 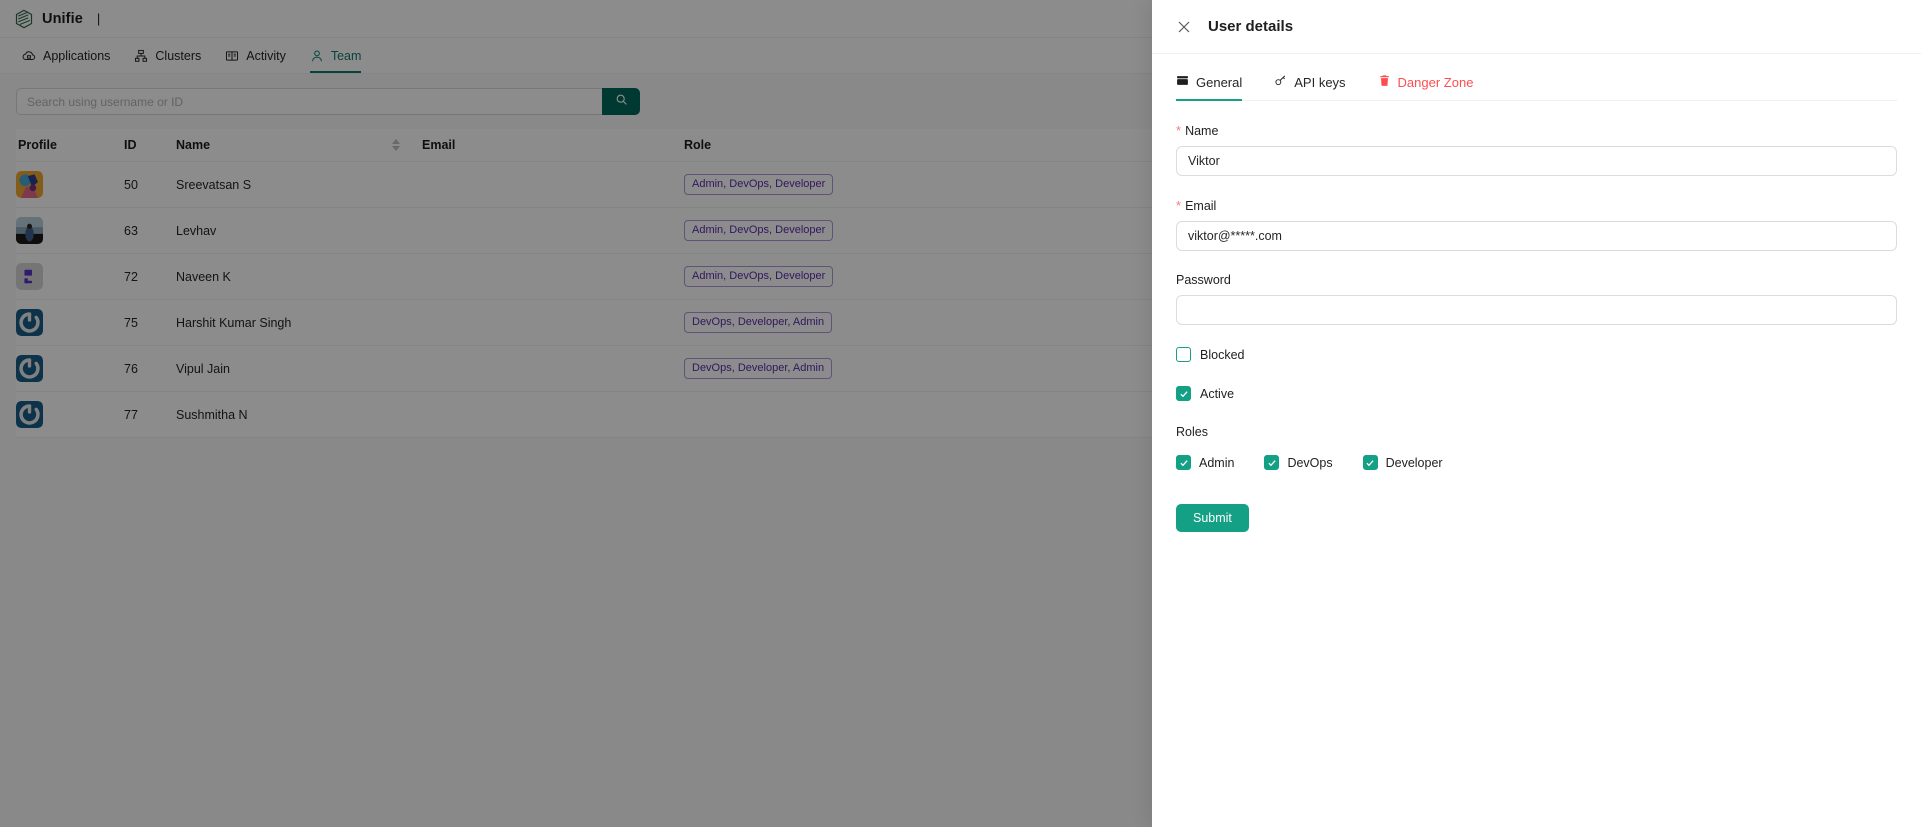 I want to click on roles-checkbox-group: Admin DevOps Developer, so click(x=1536, y=462).